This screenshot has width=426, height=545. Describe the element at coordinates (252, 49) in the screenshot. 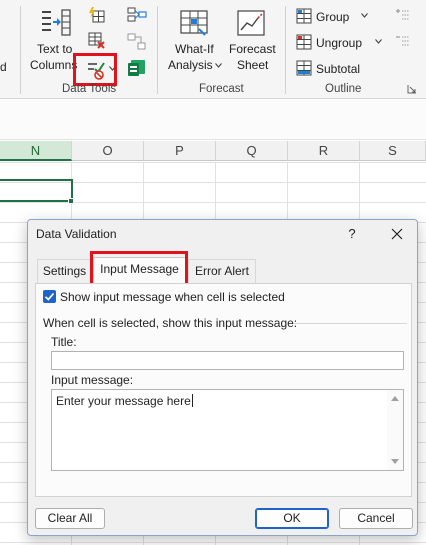

I see `forecast-sheet-label-line1: Forecast` at that location.